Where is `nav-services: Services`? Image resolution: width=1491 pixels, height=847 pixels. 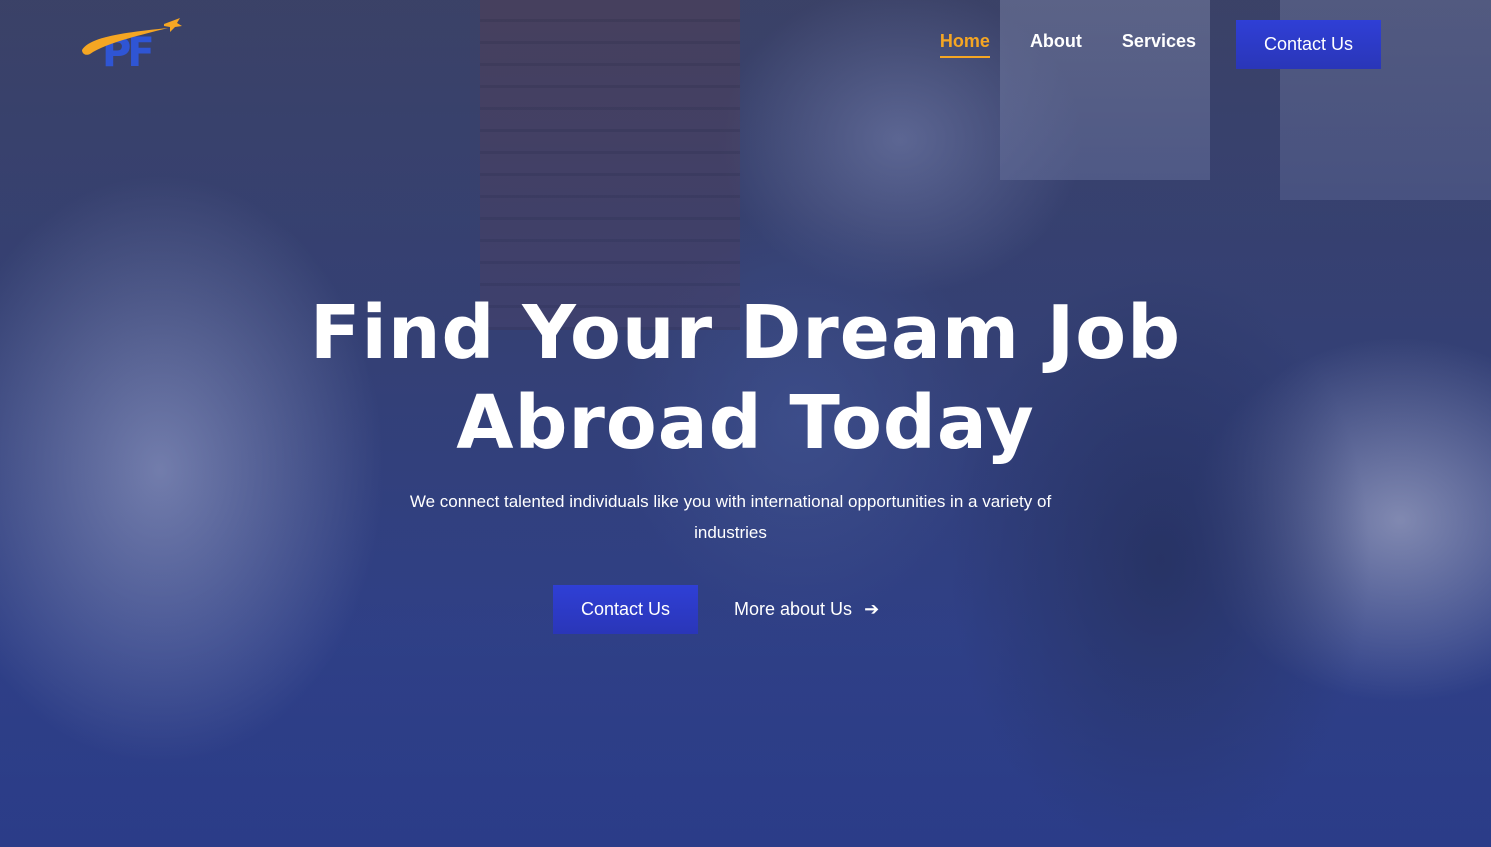 nav-services: Services is located at coordinates (1159, 44).